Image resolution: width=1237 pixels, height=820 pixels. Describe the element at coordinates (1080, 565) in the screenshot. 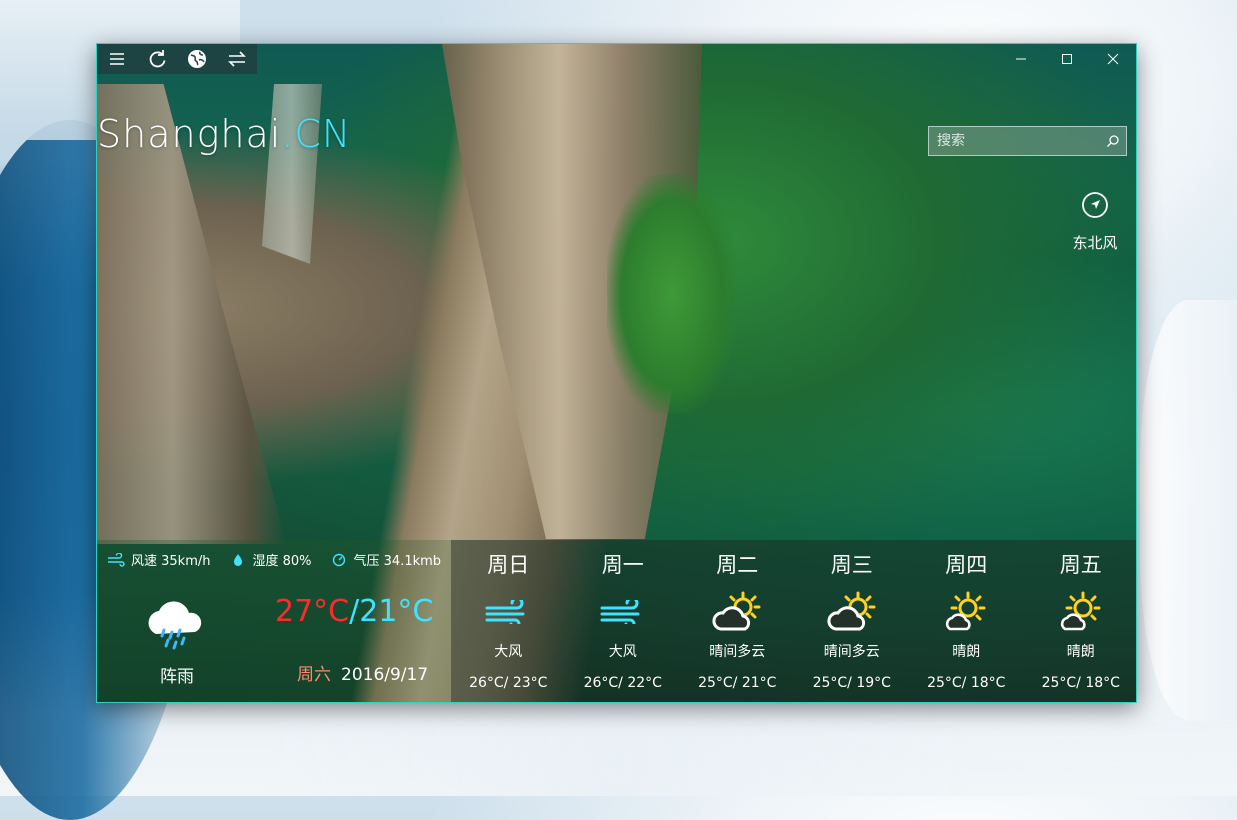

I see `forecast-day-name: 周五` at that location.